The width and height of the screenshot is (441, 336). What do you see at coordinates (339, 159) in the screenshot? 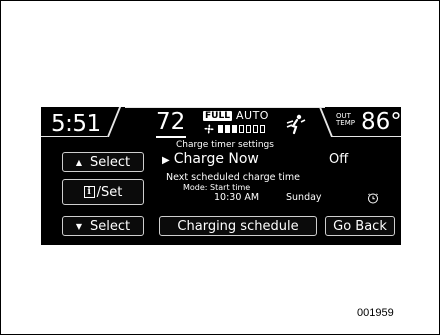
I see `charge-now-state: Off` at bounding box center [339, 159].